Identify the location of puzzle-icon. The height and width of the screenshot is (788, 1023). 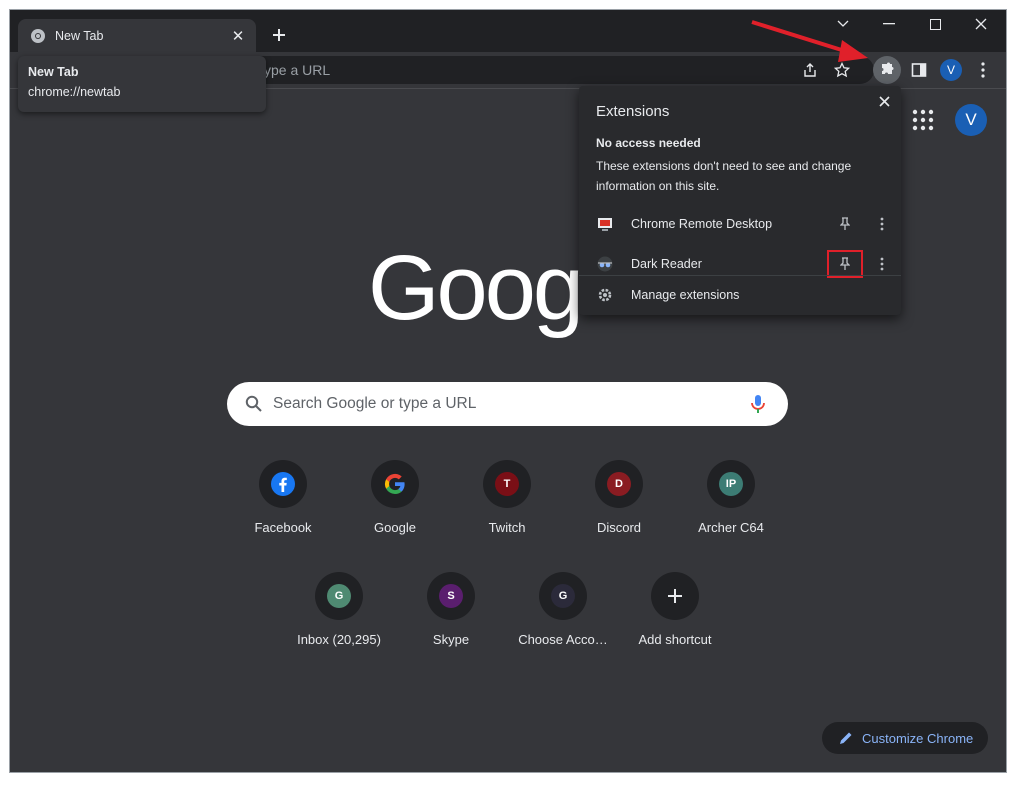
(888, 68).